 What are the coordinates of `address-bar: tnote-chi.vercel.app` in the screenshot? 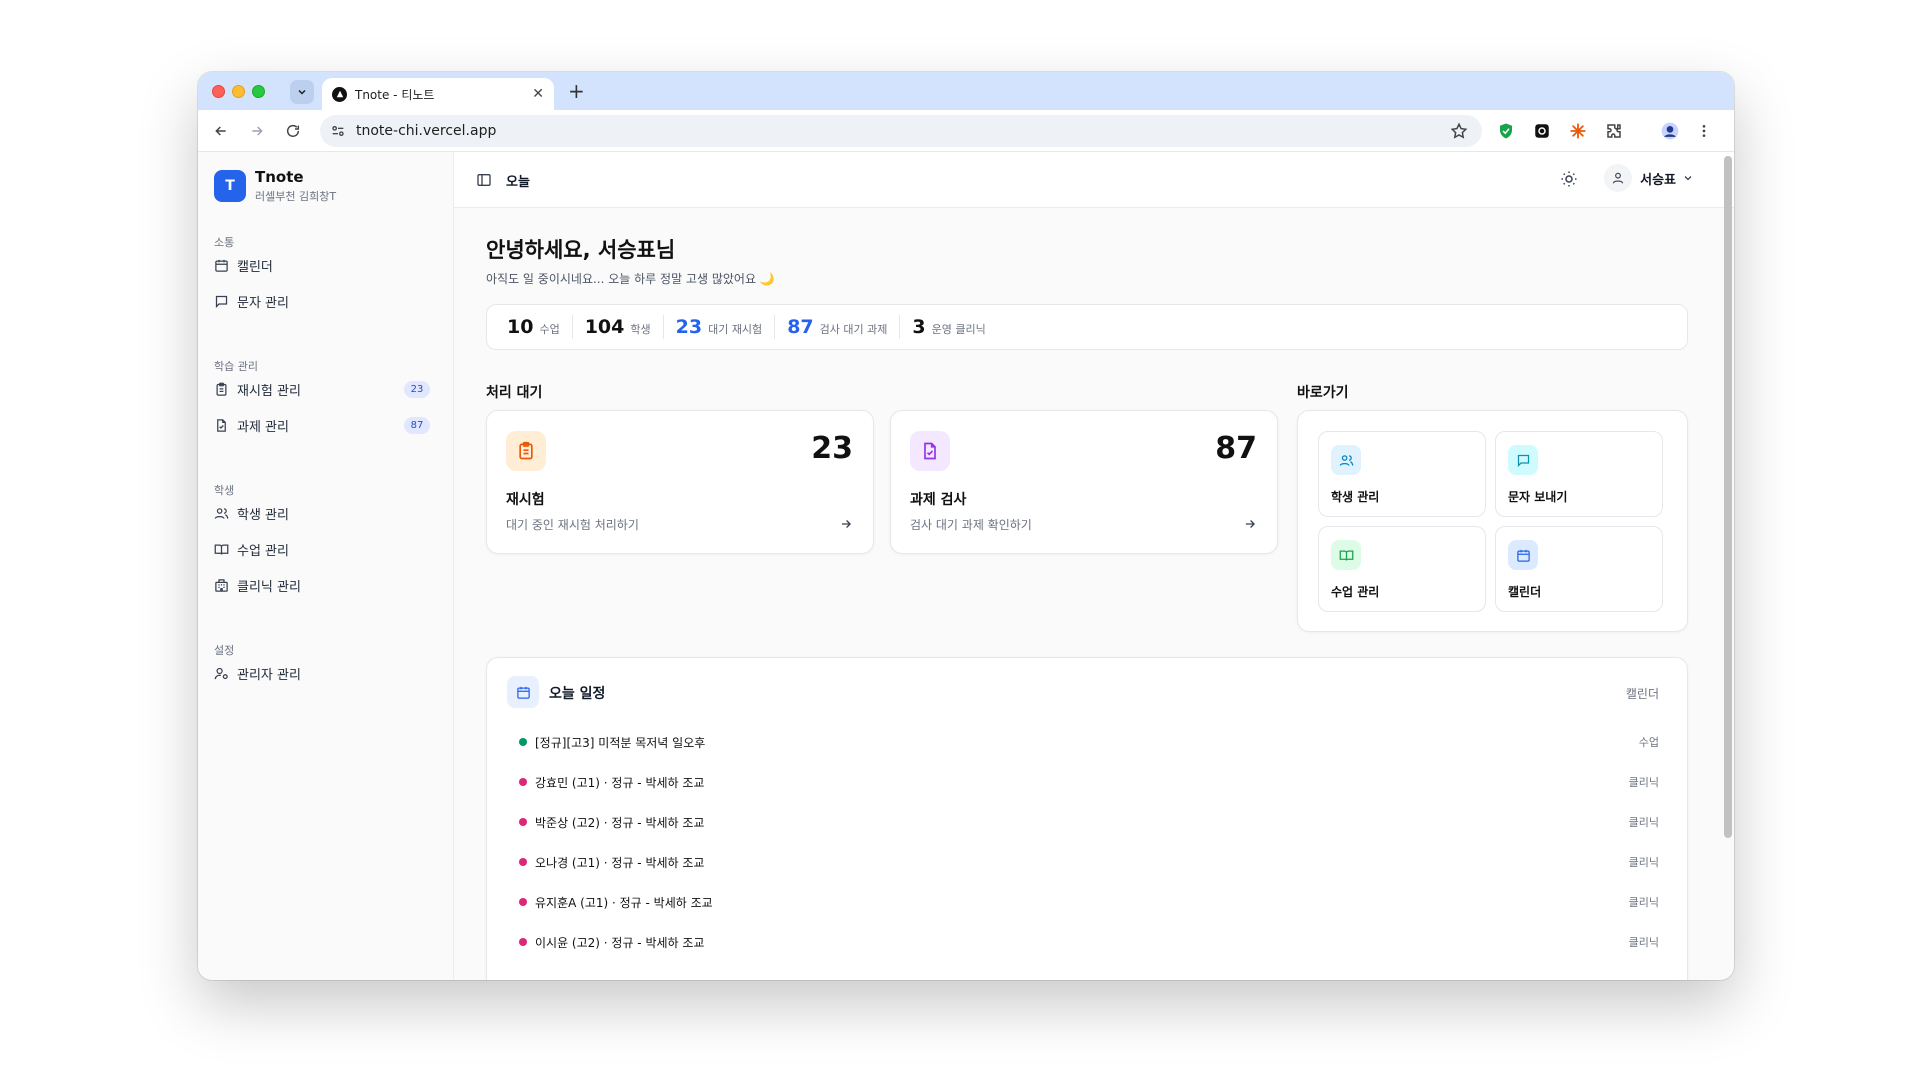 It's located at (901, 131).